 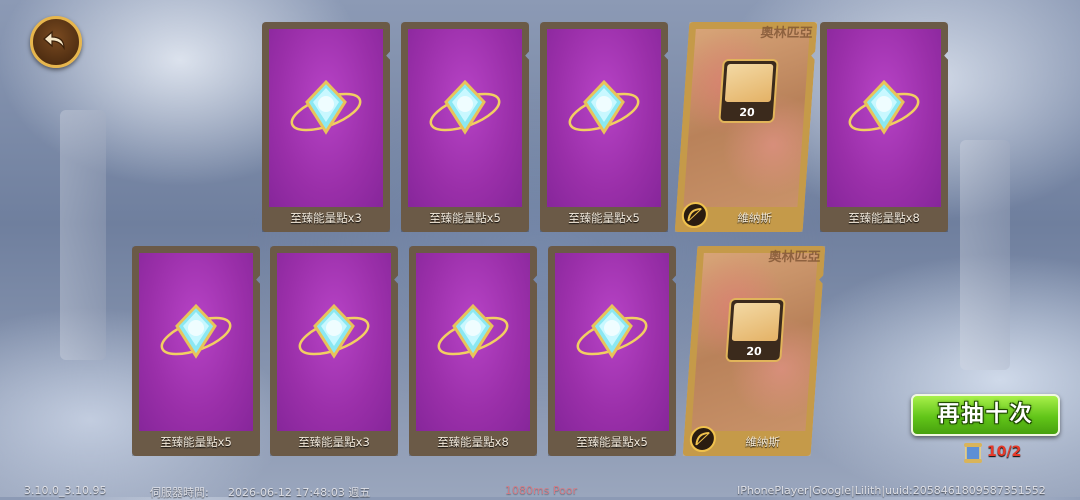 I want to click on version-text: 3.10.0_3.10.95, so click(x=65, y=490).